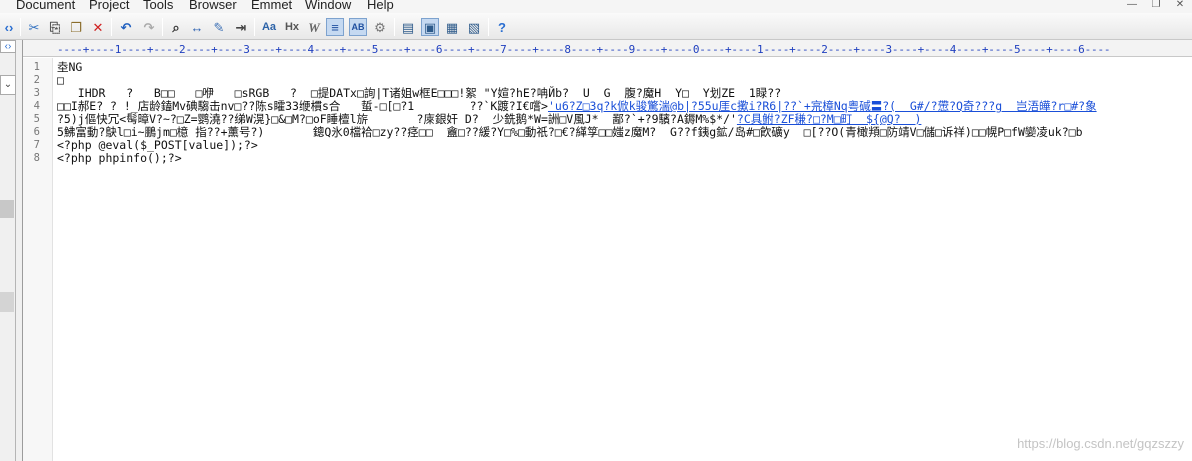 This screenshot has width=1192, height=461. What do you see at coordinates (271, 6) in the screenshot?
I see `menu-emmet: Emmet` at bounding box center [271, 6].